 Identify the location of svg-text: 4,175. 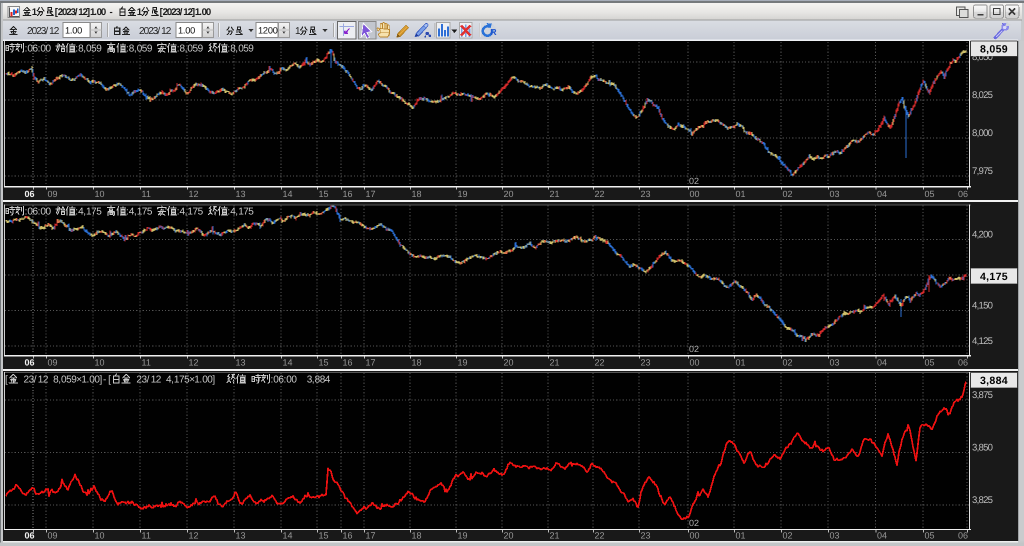
(994, 277).